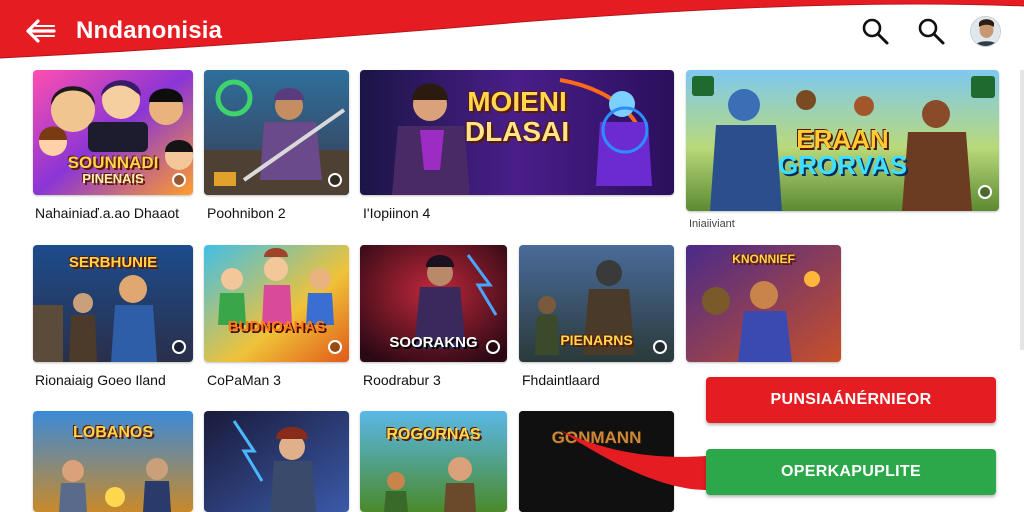  I want to click on tile-subtitle: DLASAI, so click(517, 131).